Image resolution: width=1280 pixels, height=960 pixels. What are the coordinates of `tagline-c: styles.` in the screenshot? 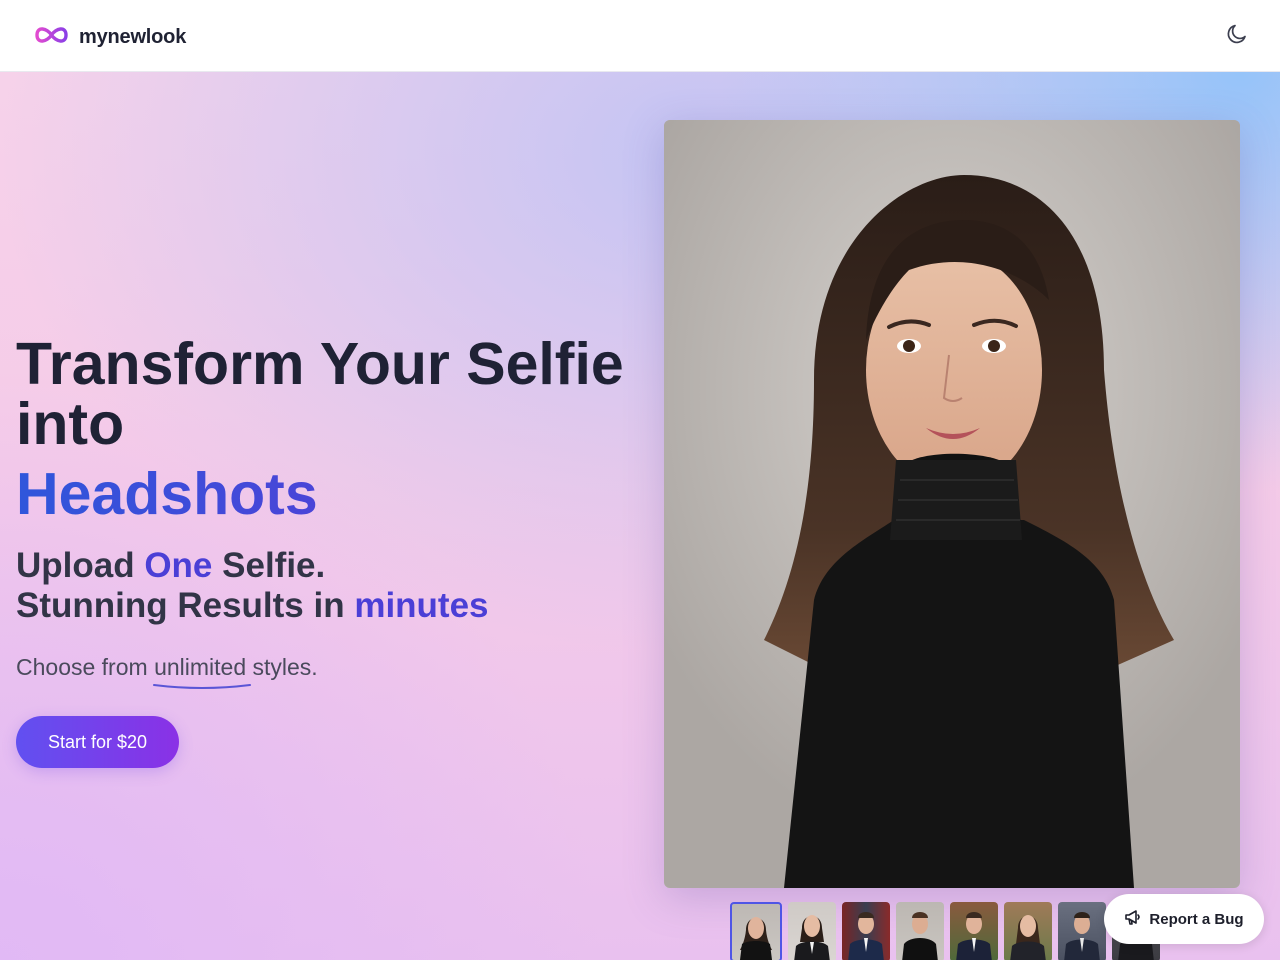 It's located at (282, 667).